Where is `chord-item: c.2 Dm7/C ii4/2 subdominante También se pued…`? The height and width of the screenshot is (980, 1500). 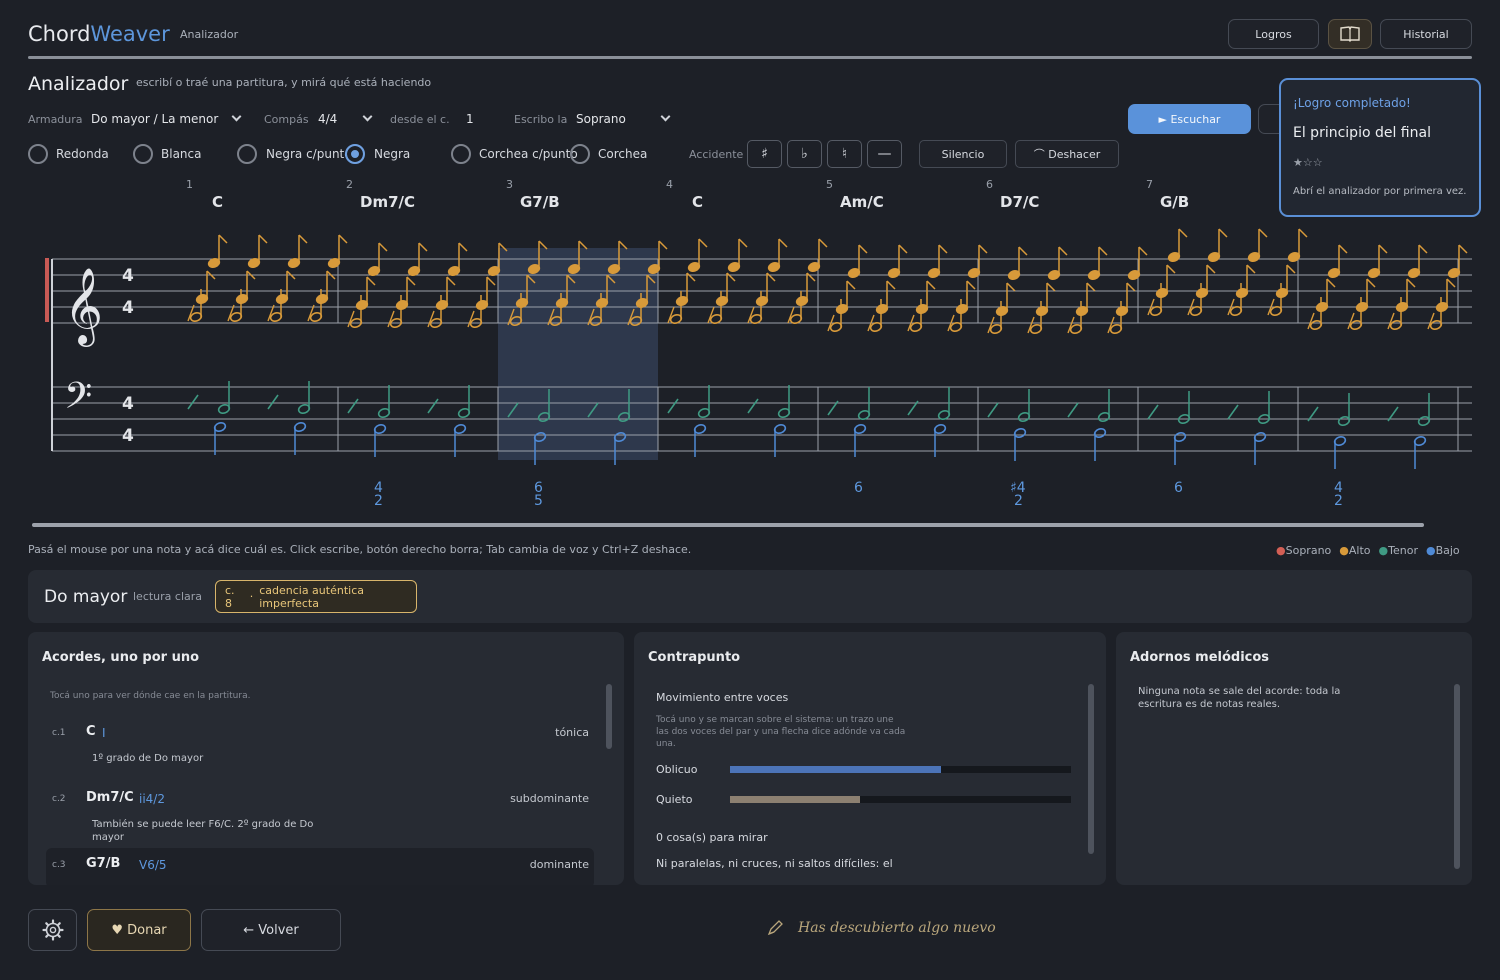 chord-item: c.2 Dm7/C ii4/2 subdominante También se pued… is located at coordinates (320, 812).